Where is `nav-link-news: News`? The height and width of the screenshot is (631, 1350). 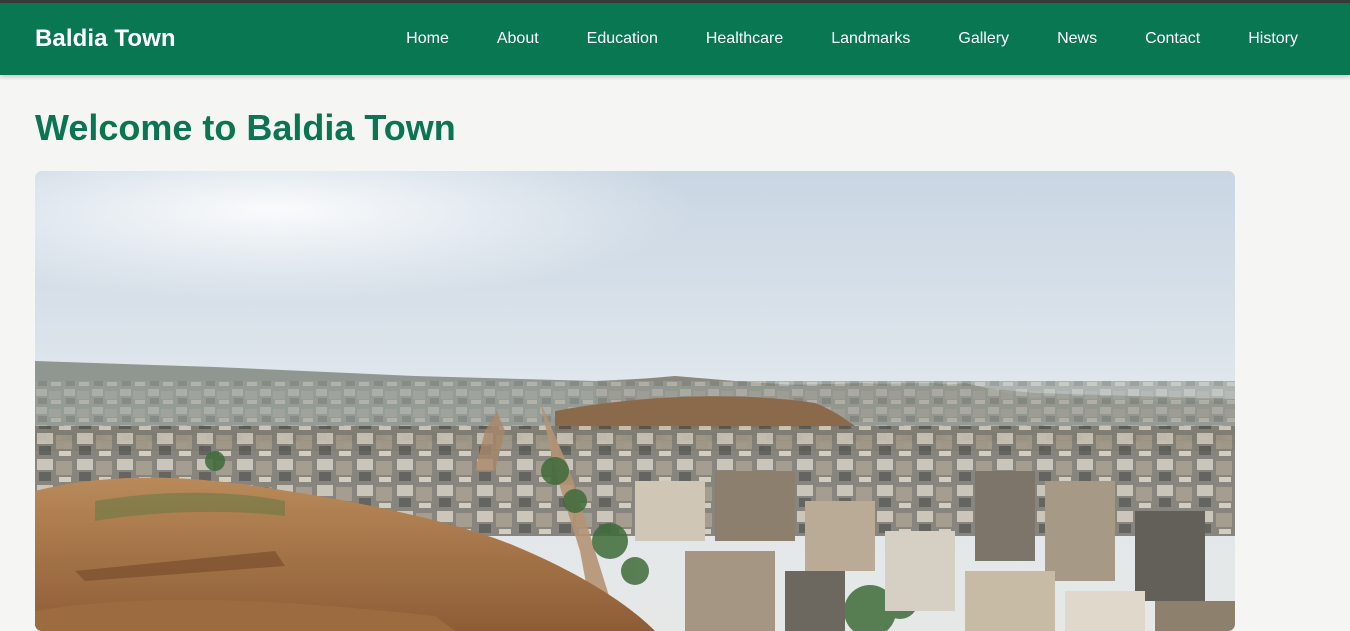
nav-link-news: News is located at coordinates (1077, 39).